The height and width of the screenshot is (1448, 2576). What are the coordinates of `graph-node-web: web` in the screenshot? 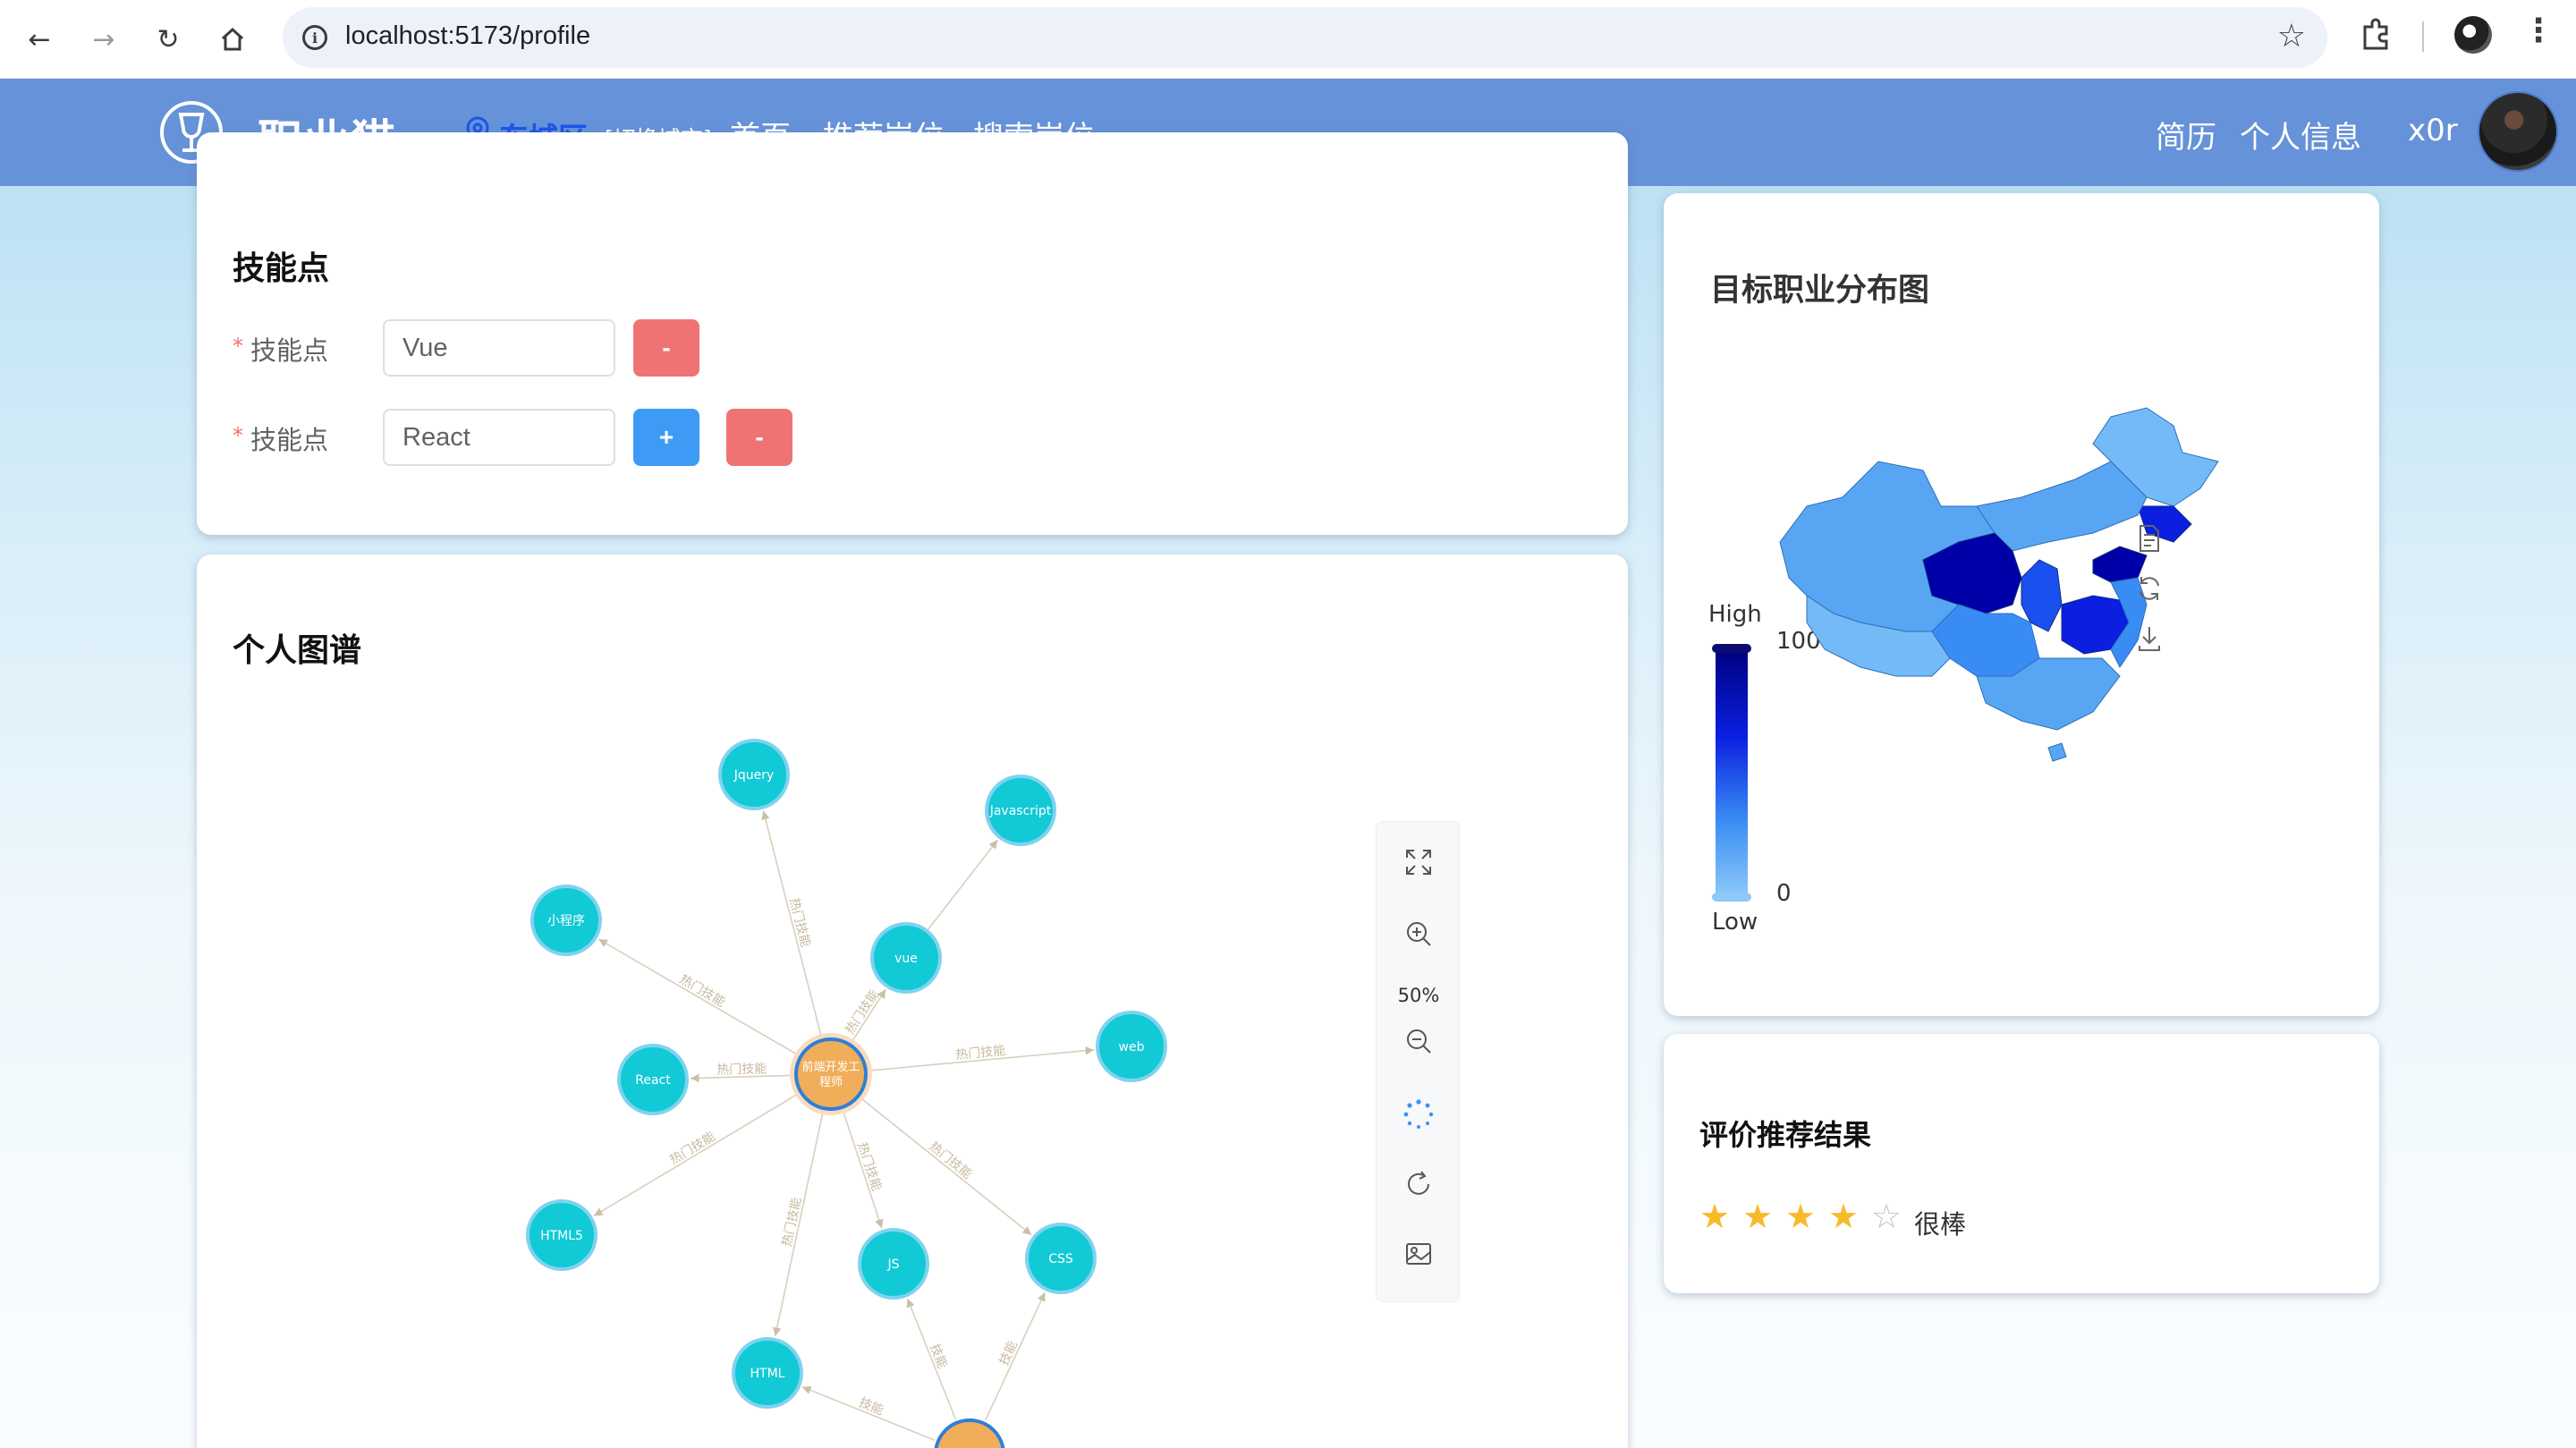 It's located at (1131, 1046).